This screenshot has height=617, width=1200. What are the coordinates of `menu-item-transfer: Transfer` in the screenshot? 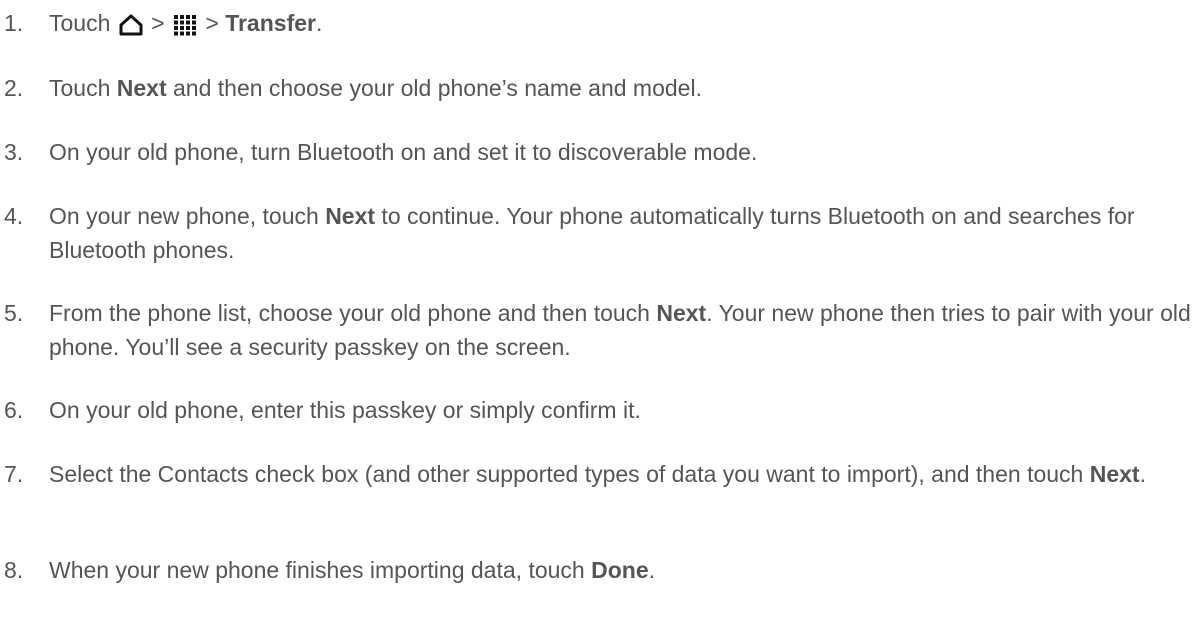 It's located at (270, 23).